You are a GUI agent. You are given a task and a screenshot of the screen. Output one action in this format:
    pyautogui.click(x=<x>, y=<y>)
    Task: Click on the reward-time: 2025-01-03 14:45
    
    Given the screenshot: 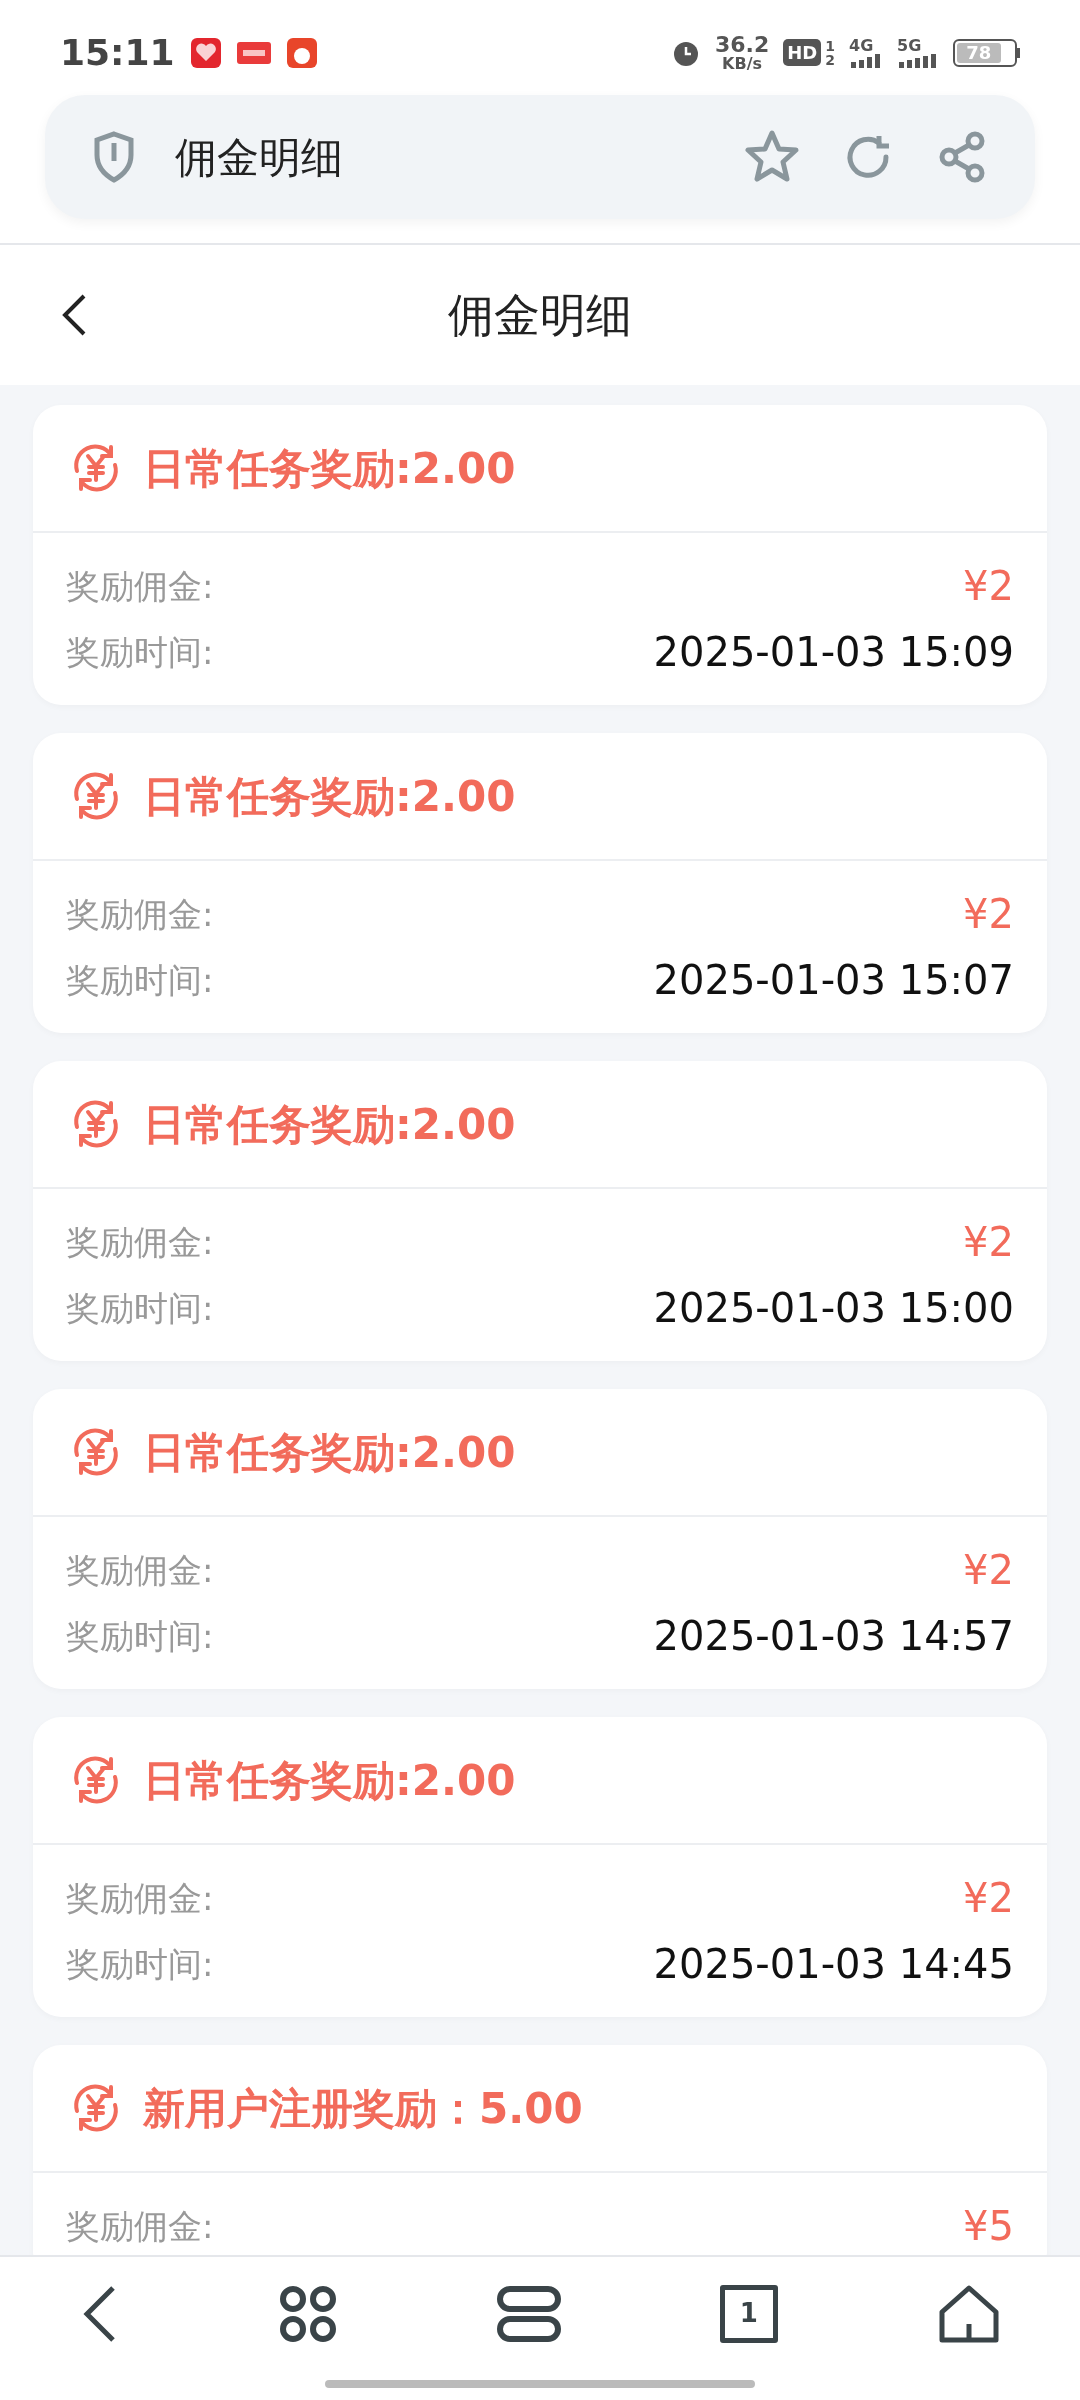 What is the action you would take?
    pyautogui.click(x=833, y=1964)
    